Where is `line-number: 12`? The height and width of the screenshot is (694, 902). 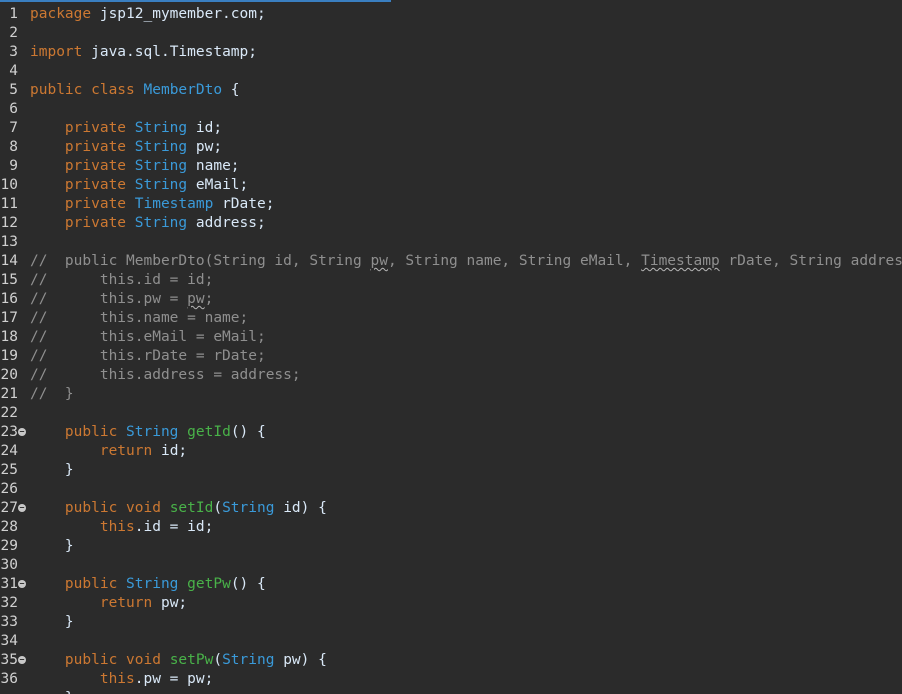 line-number: 12 is located at coordinates (9, 223).